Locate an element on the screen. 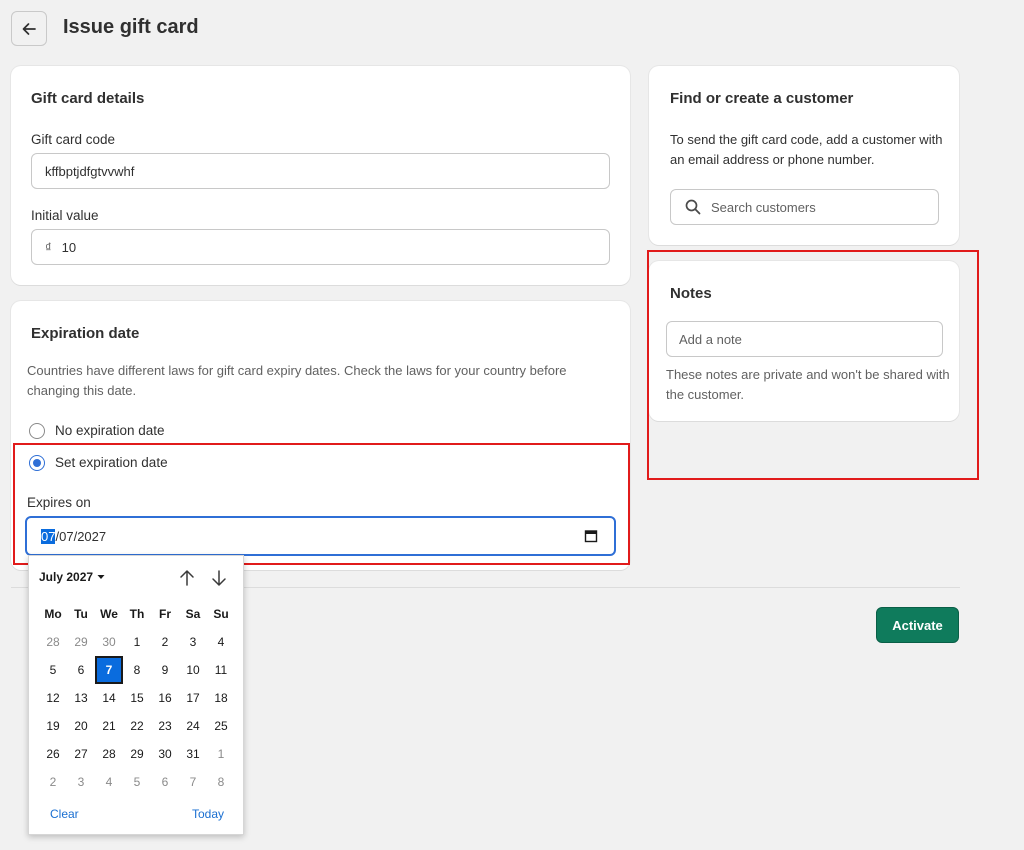 The height and width of the screenshot is (850, 1024). calendar-day: 13 is located at coordinates (81, 698).